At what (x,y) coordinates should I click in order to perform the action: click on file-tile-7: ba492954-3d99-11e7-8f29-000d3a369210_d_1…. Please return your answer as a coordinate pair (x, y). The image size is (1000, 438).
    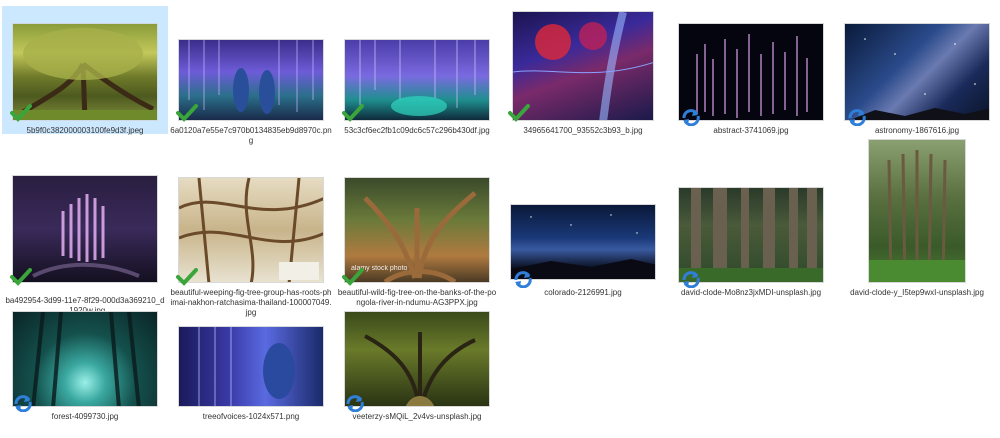
    Looking at the image, I should click on (85, 237).